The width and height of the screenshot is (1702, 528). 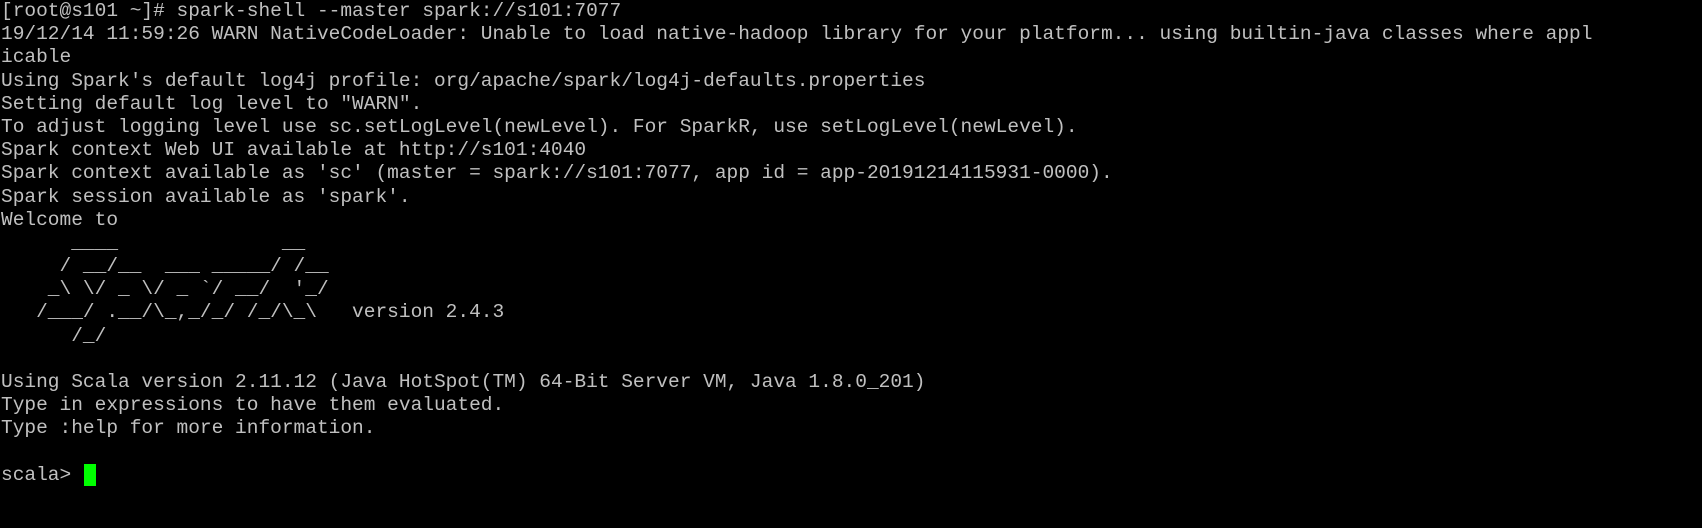 I want to click on welcome-line: Welcome to, so click(x=60, y=219).